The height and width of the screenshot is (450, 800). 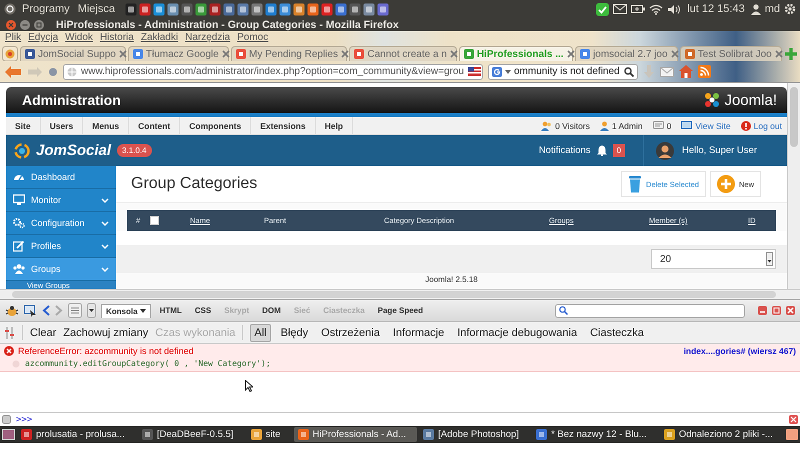 I want to click on source-link: index....gories# (wiersz 467), so click(x=740, y=351).